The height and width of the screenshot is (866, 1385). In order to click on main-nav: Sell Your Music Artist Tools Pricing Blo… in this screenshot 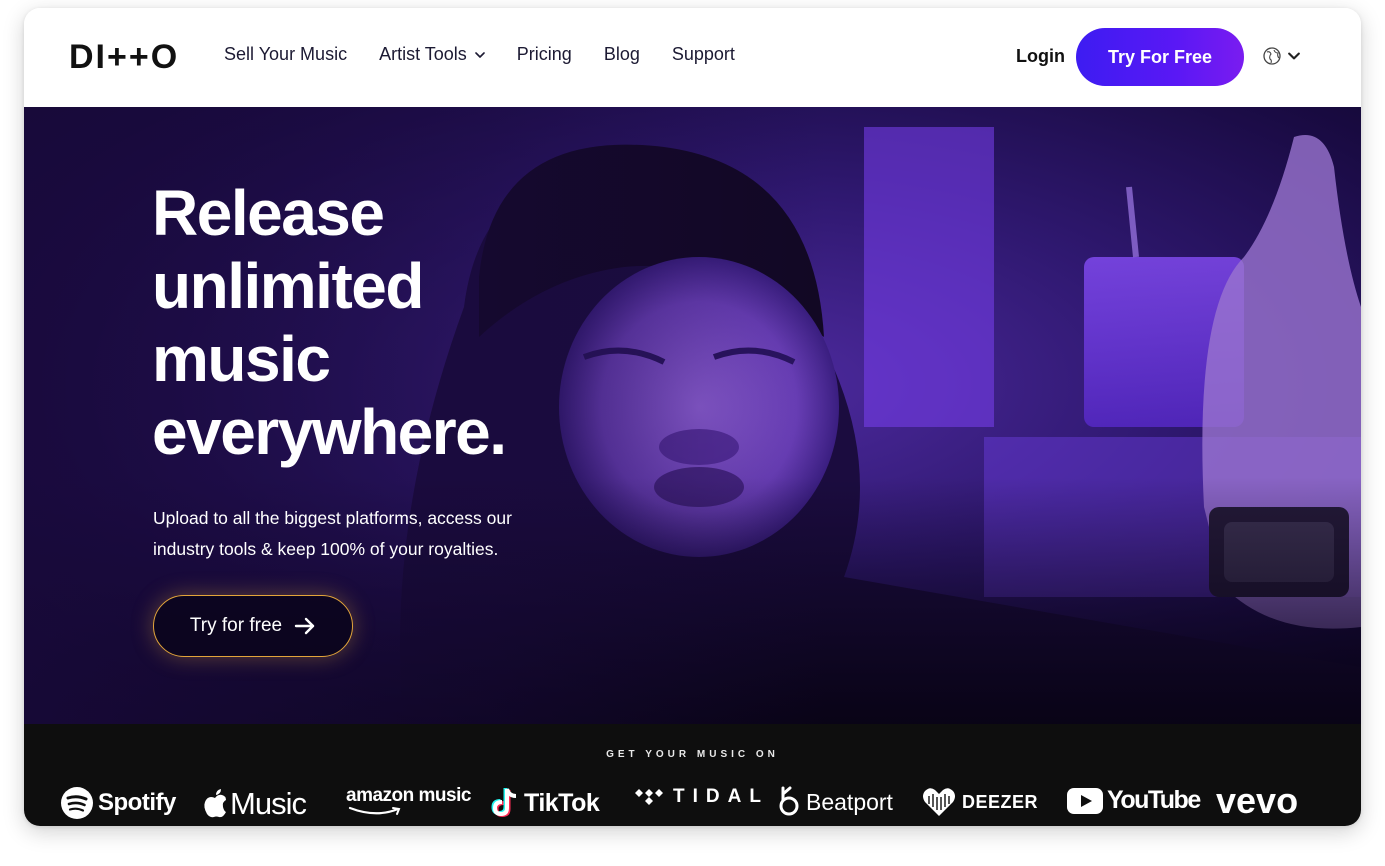, I will do `click(495, 54)`.